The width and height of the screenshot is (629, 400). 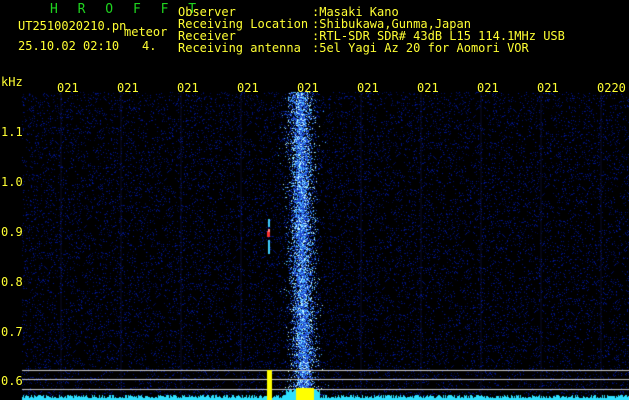 What do you see at coordinates (72, 26) in the screenshot?
I see `filename-label: UT2510020210.pn` at bounding box center [72, 26].